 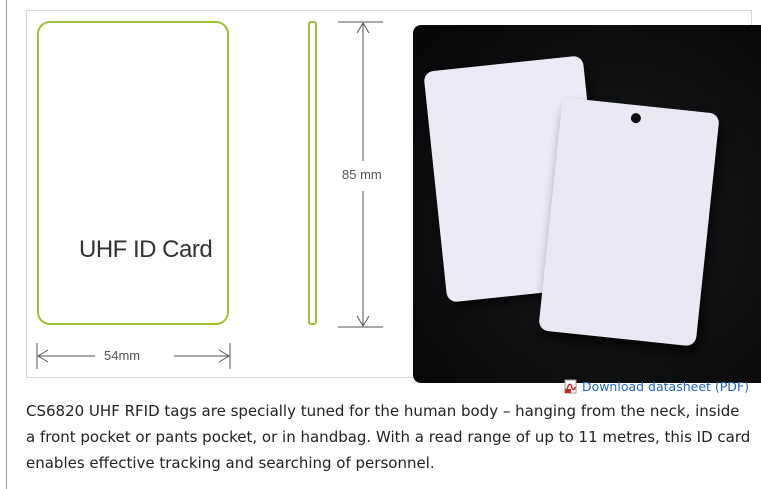 I want to click on left-border-rule, so click(x=6, y=244).